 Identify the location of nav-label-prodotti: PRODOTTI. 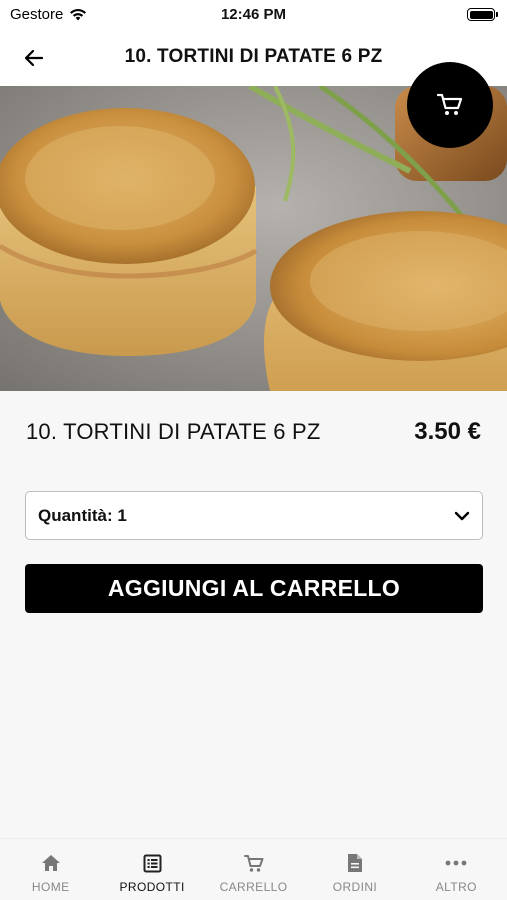
(152, 887).